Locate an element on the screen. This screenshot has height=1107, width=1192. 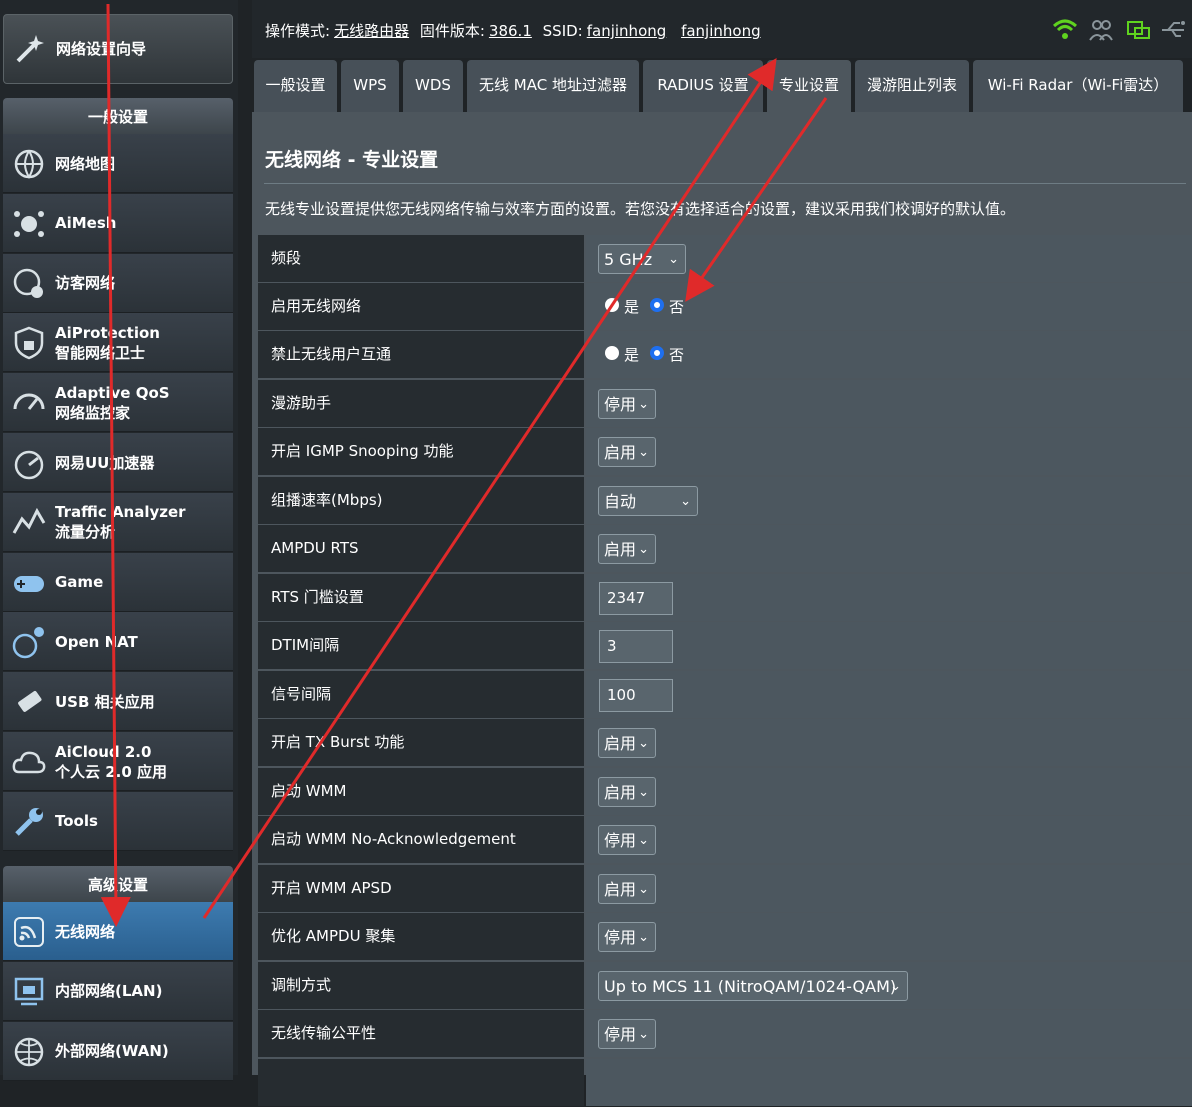
sidebar-item-label: 访客网络 is located at coordinates (85, 283).